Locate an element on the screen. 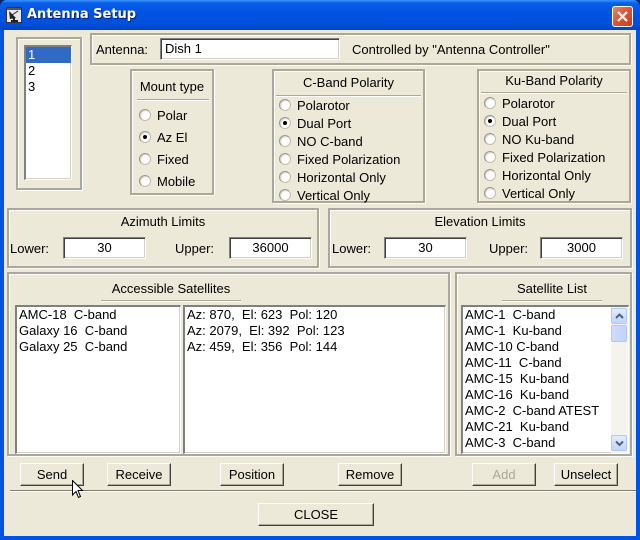 The height and width of the screenshot is (540, 640). accessible-satellite-item: Galaxy 25 C-band is located at coordinates (98, 347).